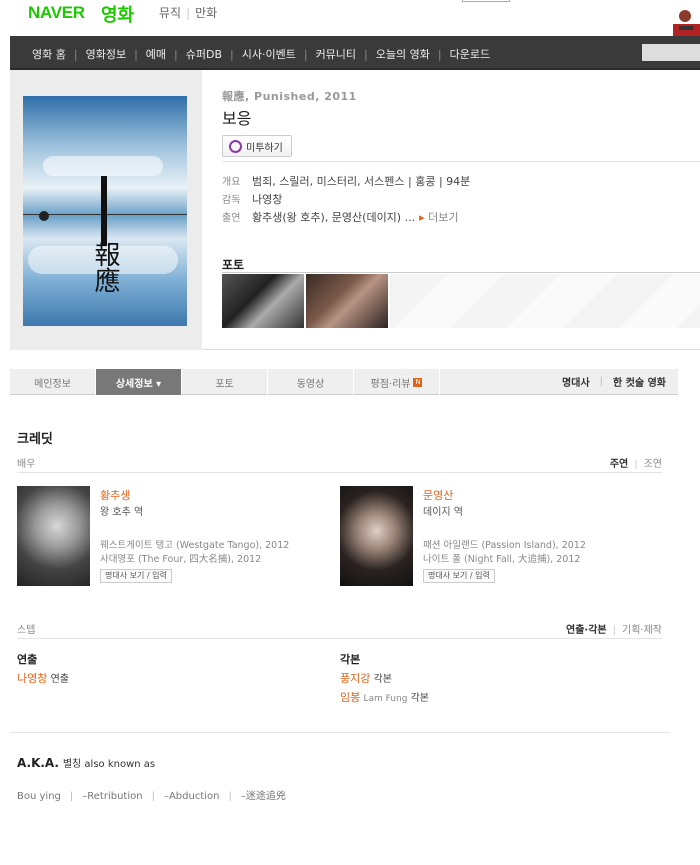 The height and width of the screenshot is (865, 700). I want to click on aka-item: Bou ying, so click(39, 796).